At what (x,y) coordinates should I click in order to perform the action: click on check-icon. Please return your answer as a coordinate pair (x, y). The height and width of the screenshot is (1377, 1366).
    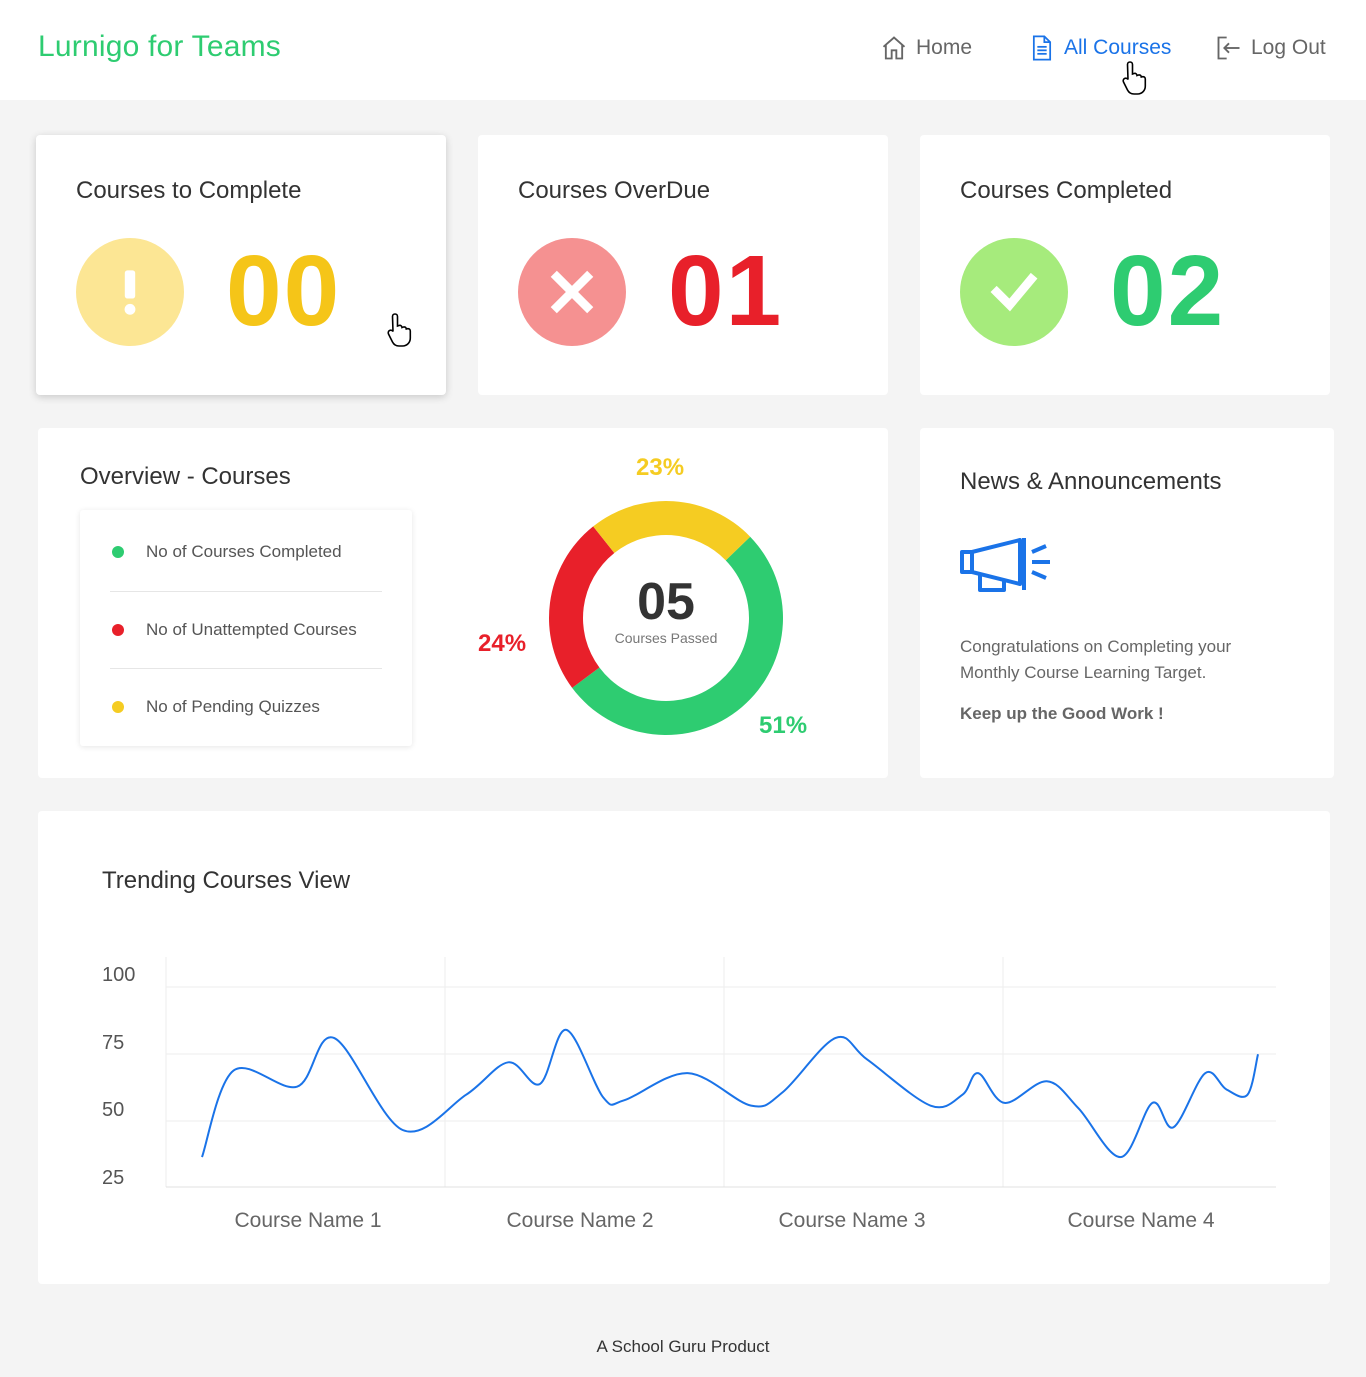
    Looking at the image, I should click on (1014, 292).